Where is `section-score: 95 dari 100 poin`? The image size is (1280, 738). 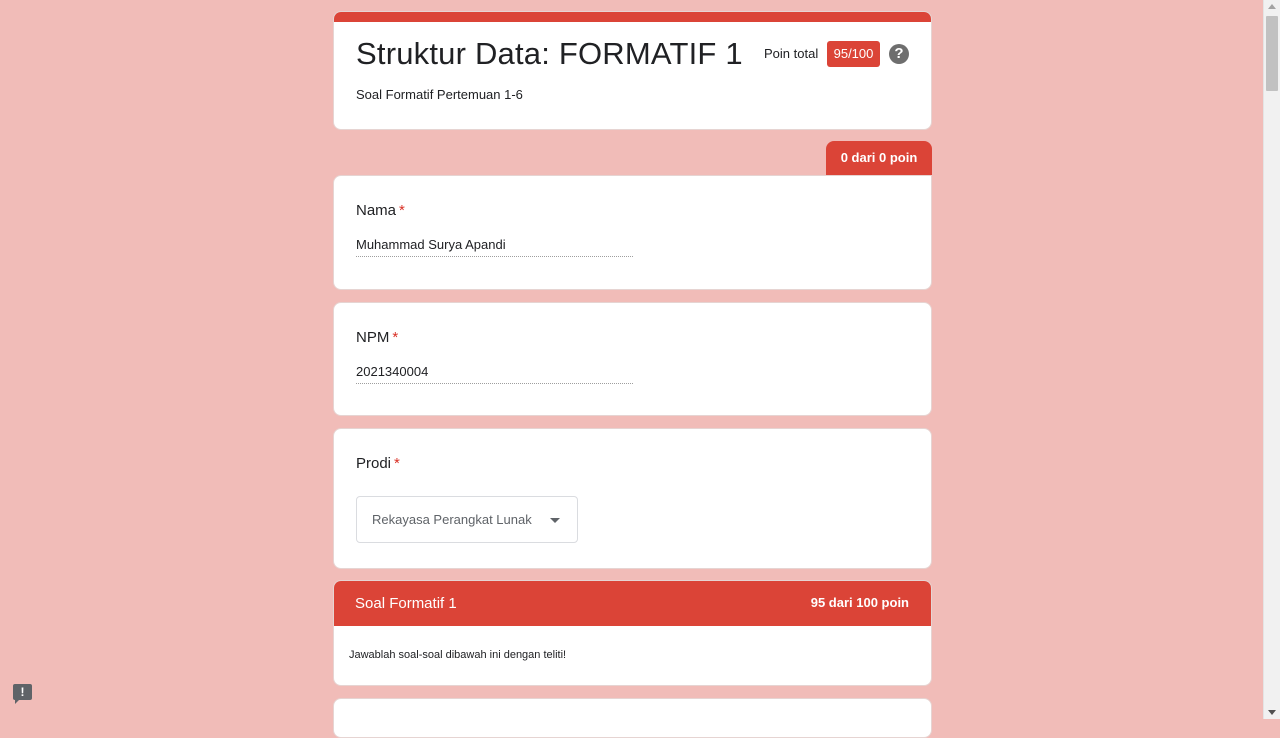
section-score: 95 dari 100 poin is located at coordinates (859, 602).